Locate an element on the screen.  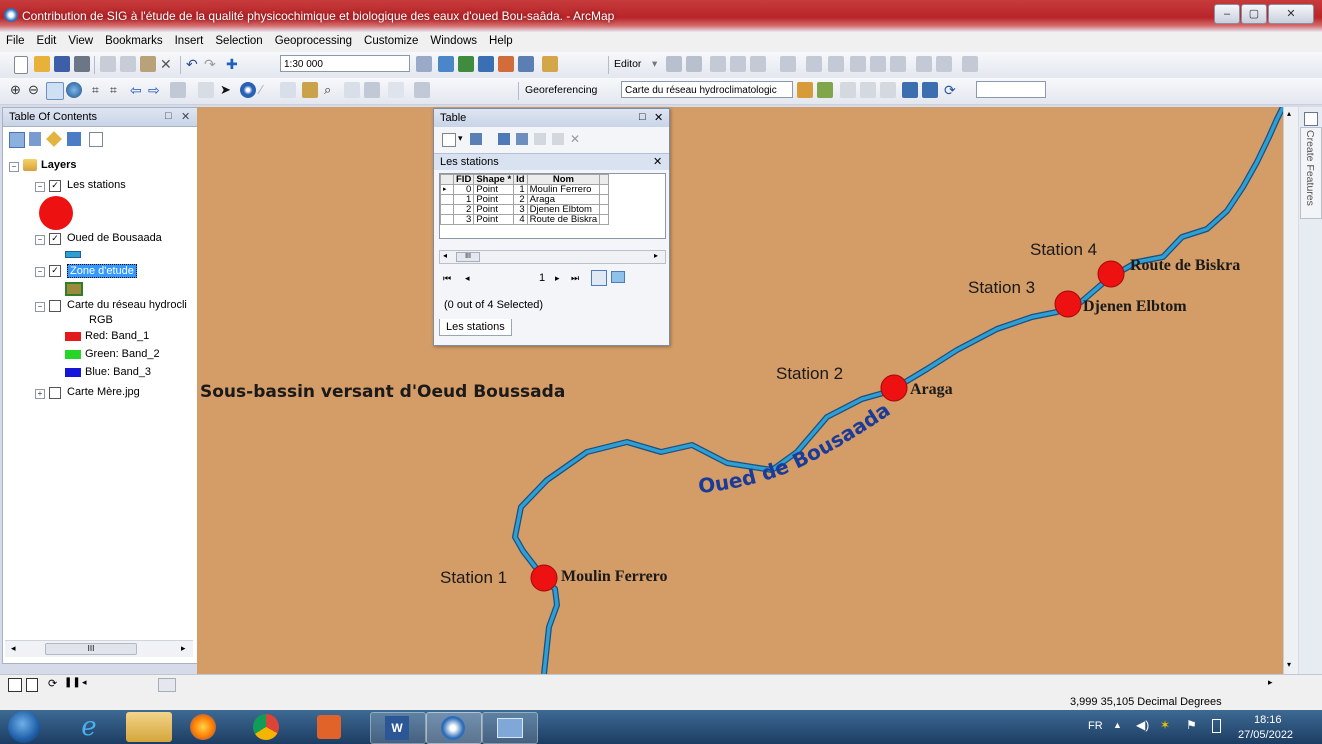
close-button: ✕ is located at coordinates (1291, 14).